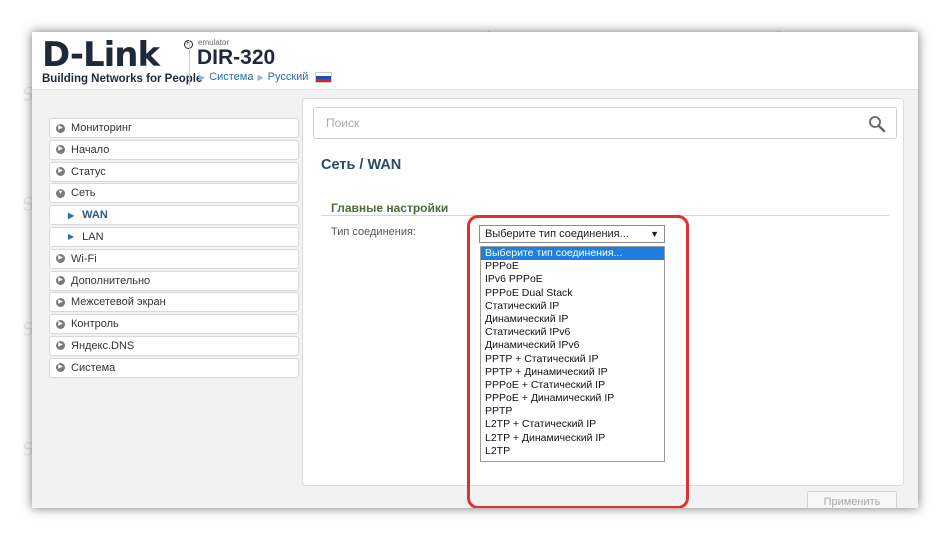  I want to click on sidebar-item-system: ▶ Система, so click(174, 367).